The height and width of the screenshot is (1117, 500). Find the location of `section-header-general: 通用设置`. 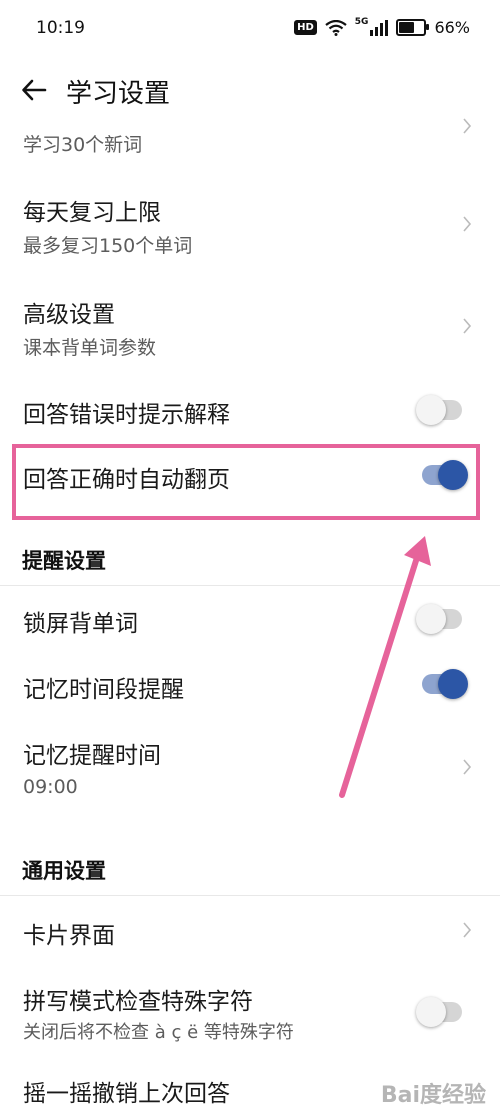

section-header-general: 通用设置 is located at coordinates (64, 871).